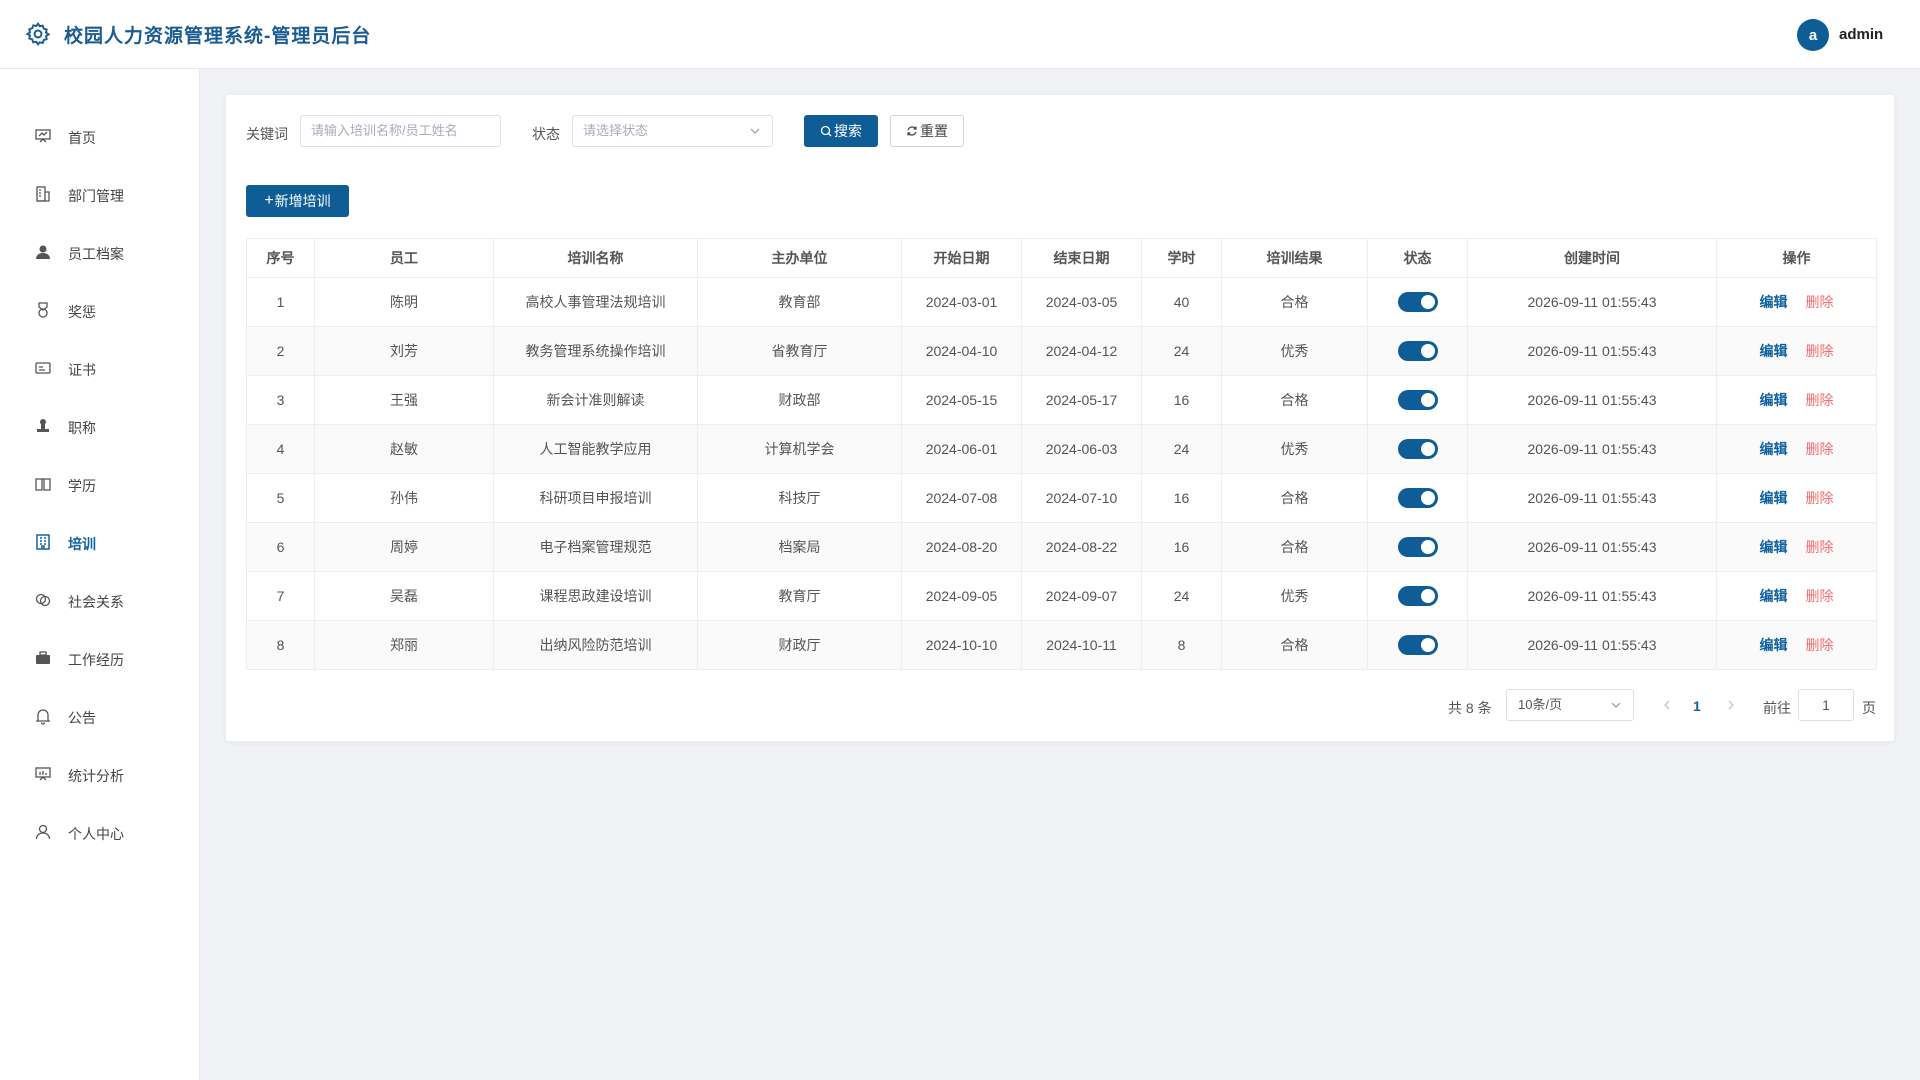  What do you see at coordinates (99, 310) in the screenshot?
I see `sidebar-item-reward: 奖惩` at bounding box center [99, 310].